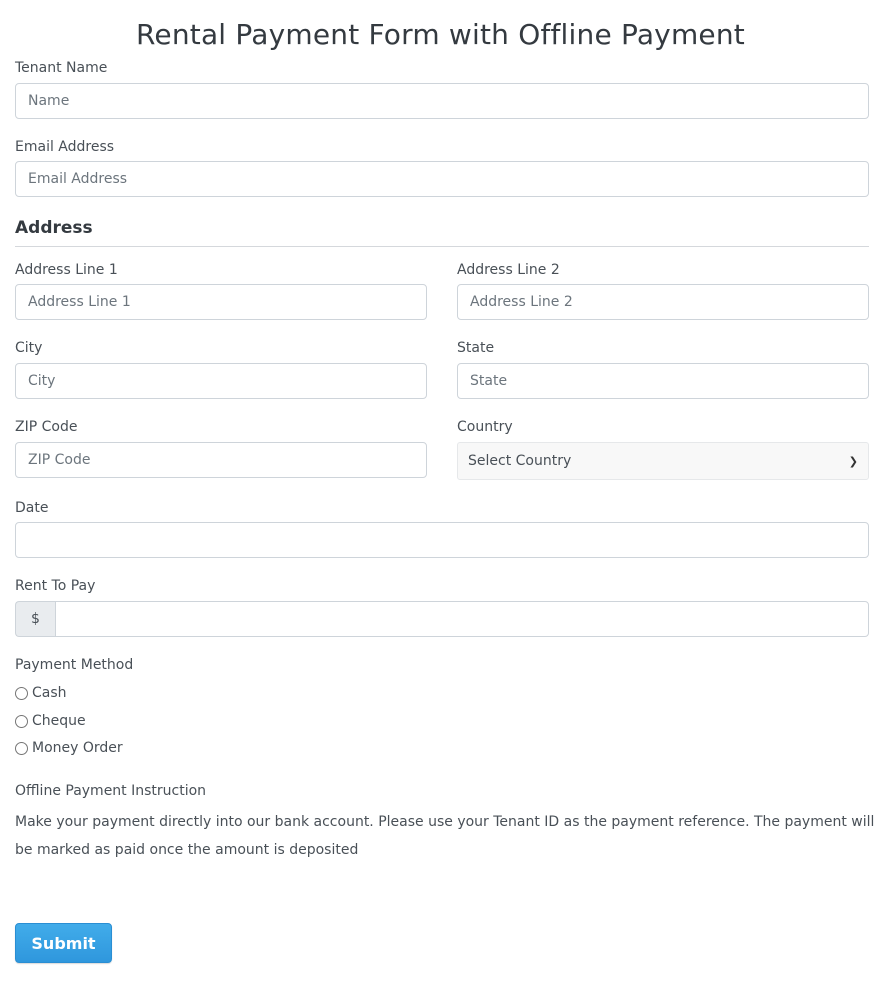 The height and width of the screenshot is (991, 881). What do you see at coordinates (442, 246) in the screenshot?
I see `address-divider` at bounding box center [442, 246].